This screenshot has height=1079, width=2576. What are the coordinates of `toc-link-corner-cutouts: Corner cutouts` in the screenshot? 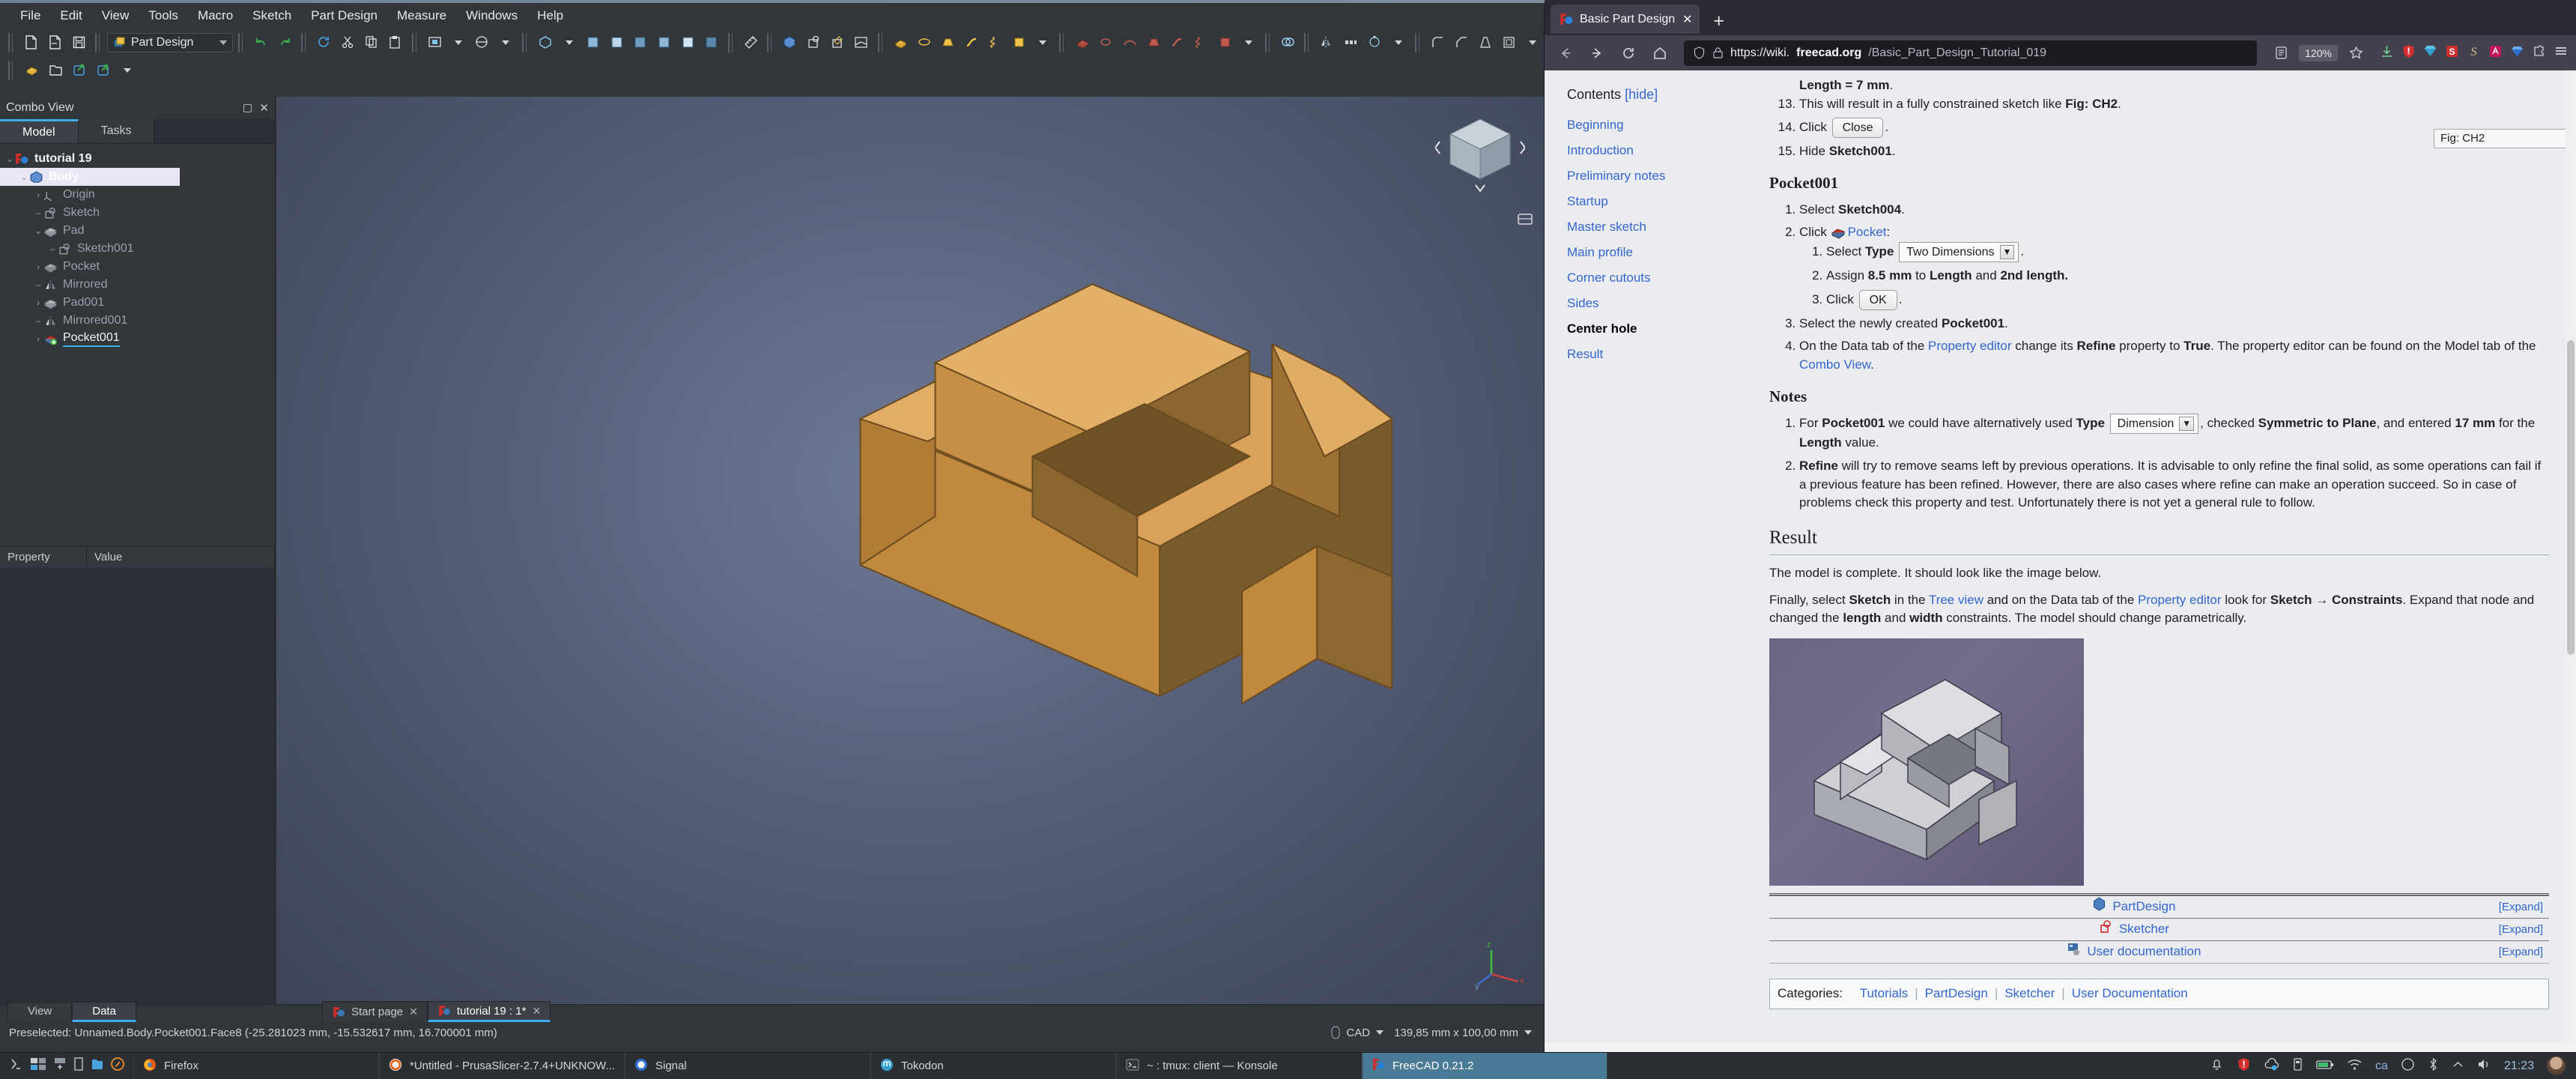 It's located at (1664, 277).